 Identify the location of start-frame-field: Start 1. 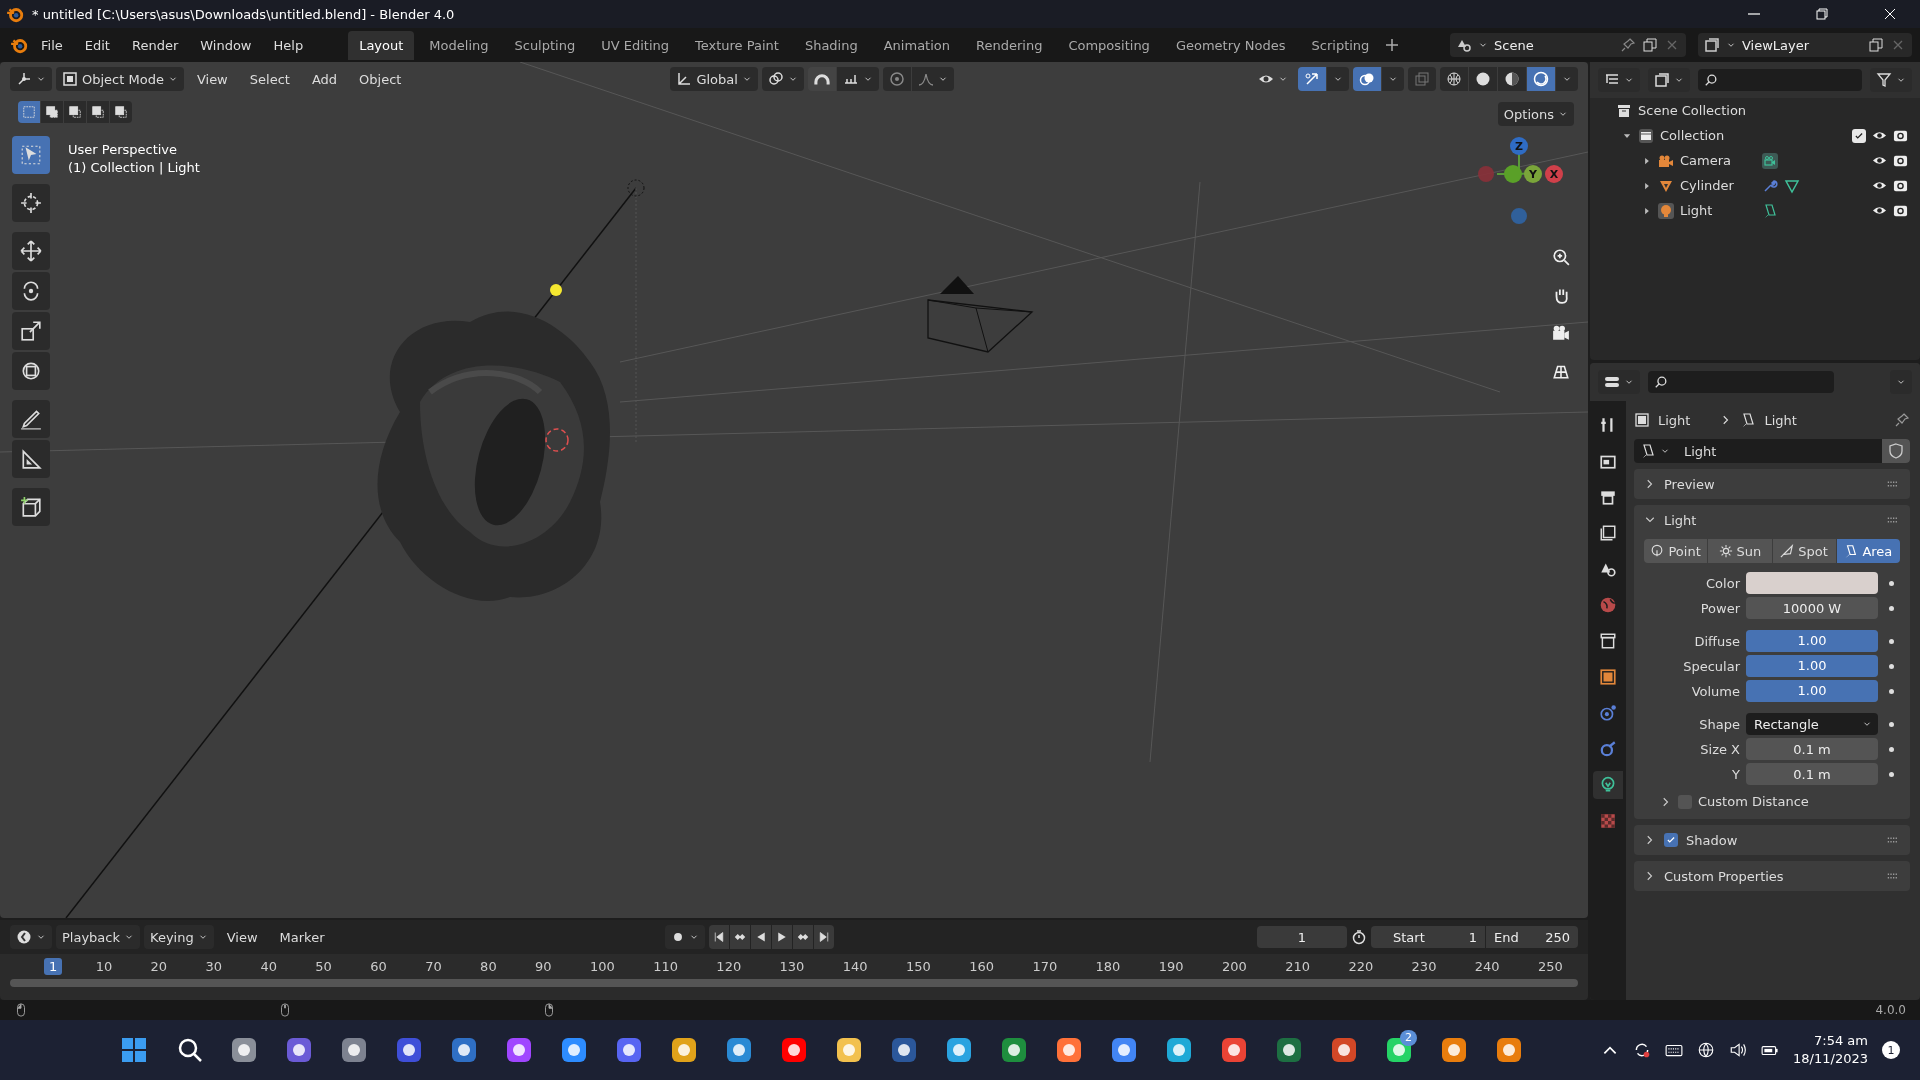
(1428, 937).